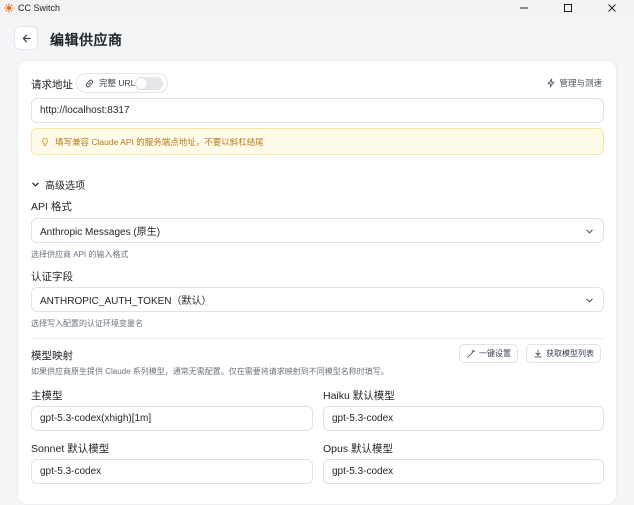 The image size is (634, 505). Describe the element at coordinates (96, 418) in the screenshot. I see `main-model-value: gpt-5.3-codex(xhigh)[1m]` at that location.